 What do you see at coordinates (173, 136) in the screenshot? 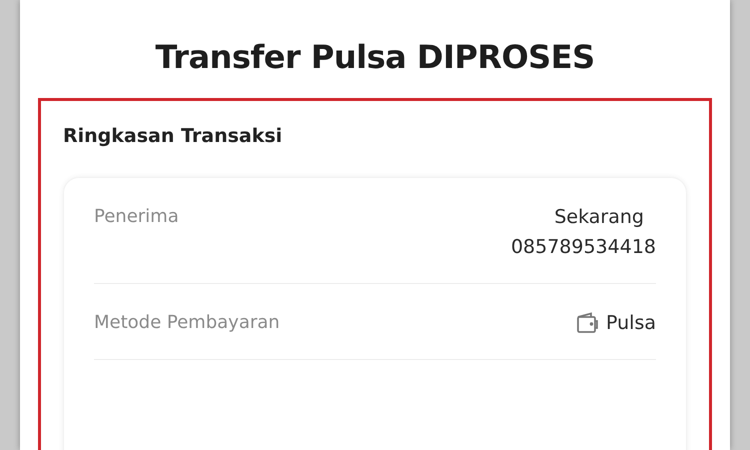
I see `section-heading: Ringkasan Transaksi` at bounding box center [173, 136].